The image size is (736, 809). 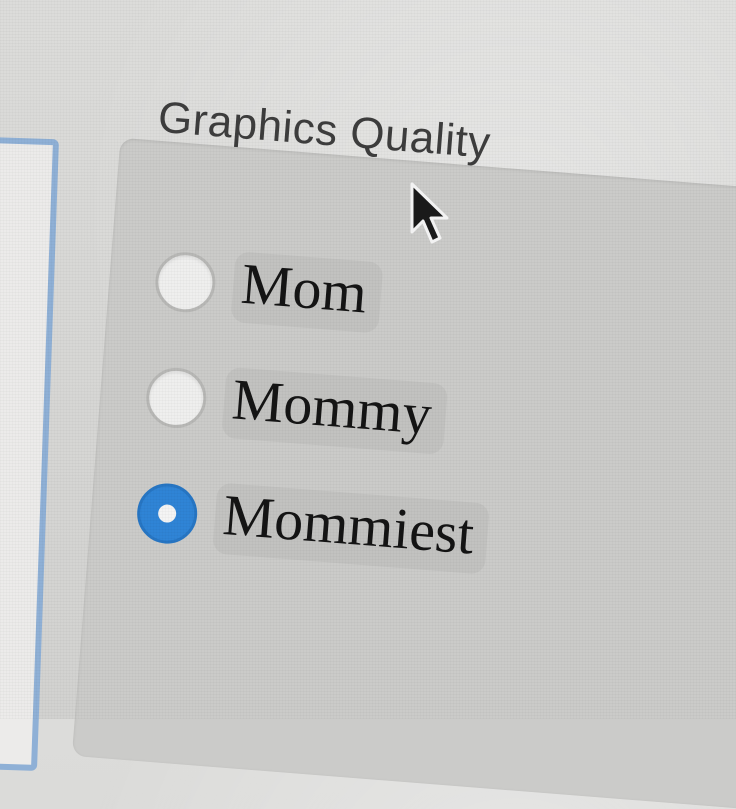 I want to click on label-pill: Mom, so click(x=307, y=292).